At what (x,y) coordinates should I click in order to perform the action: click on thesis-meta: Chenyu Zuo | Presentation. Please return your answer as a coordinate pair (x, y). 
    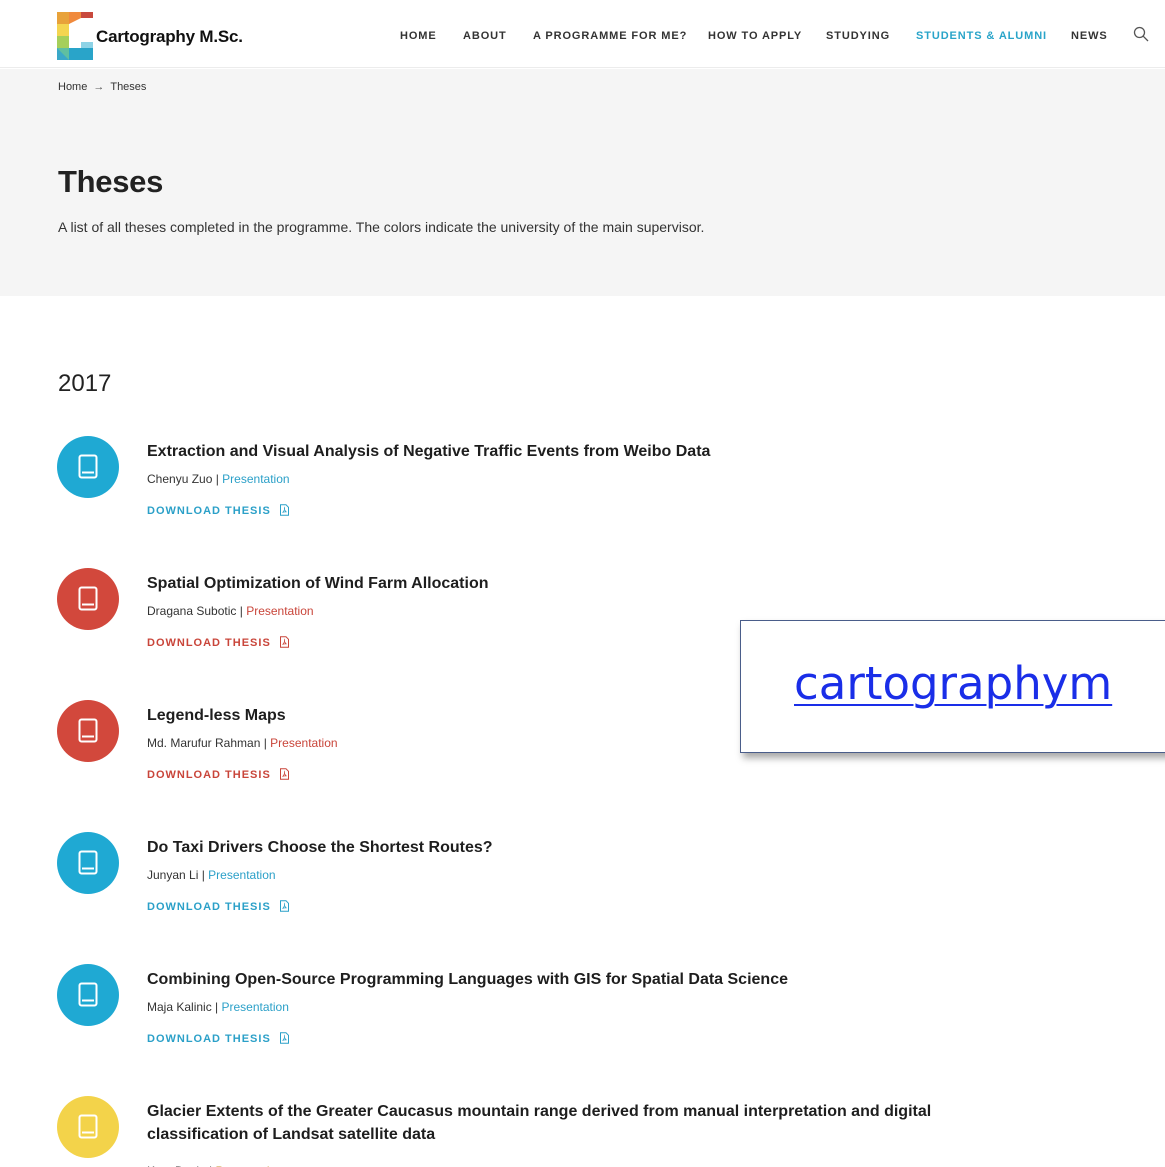
    Looking at the image, I should click on (218, 479).